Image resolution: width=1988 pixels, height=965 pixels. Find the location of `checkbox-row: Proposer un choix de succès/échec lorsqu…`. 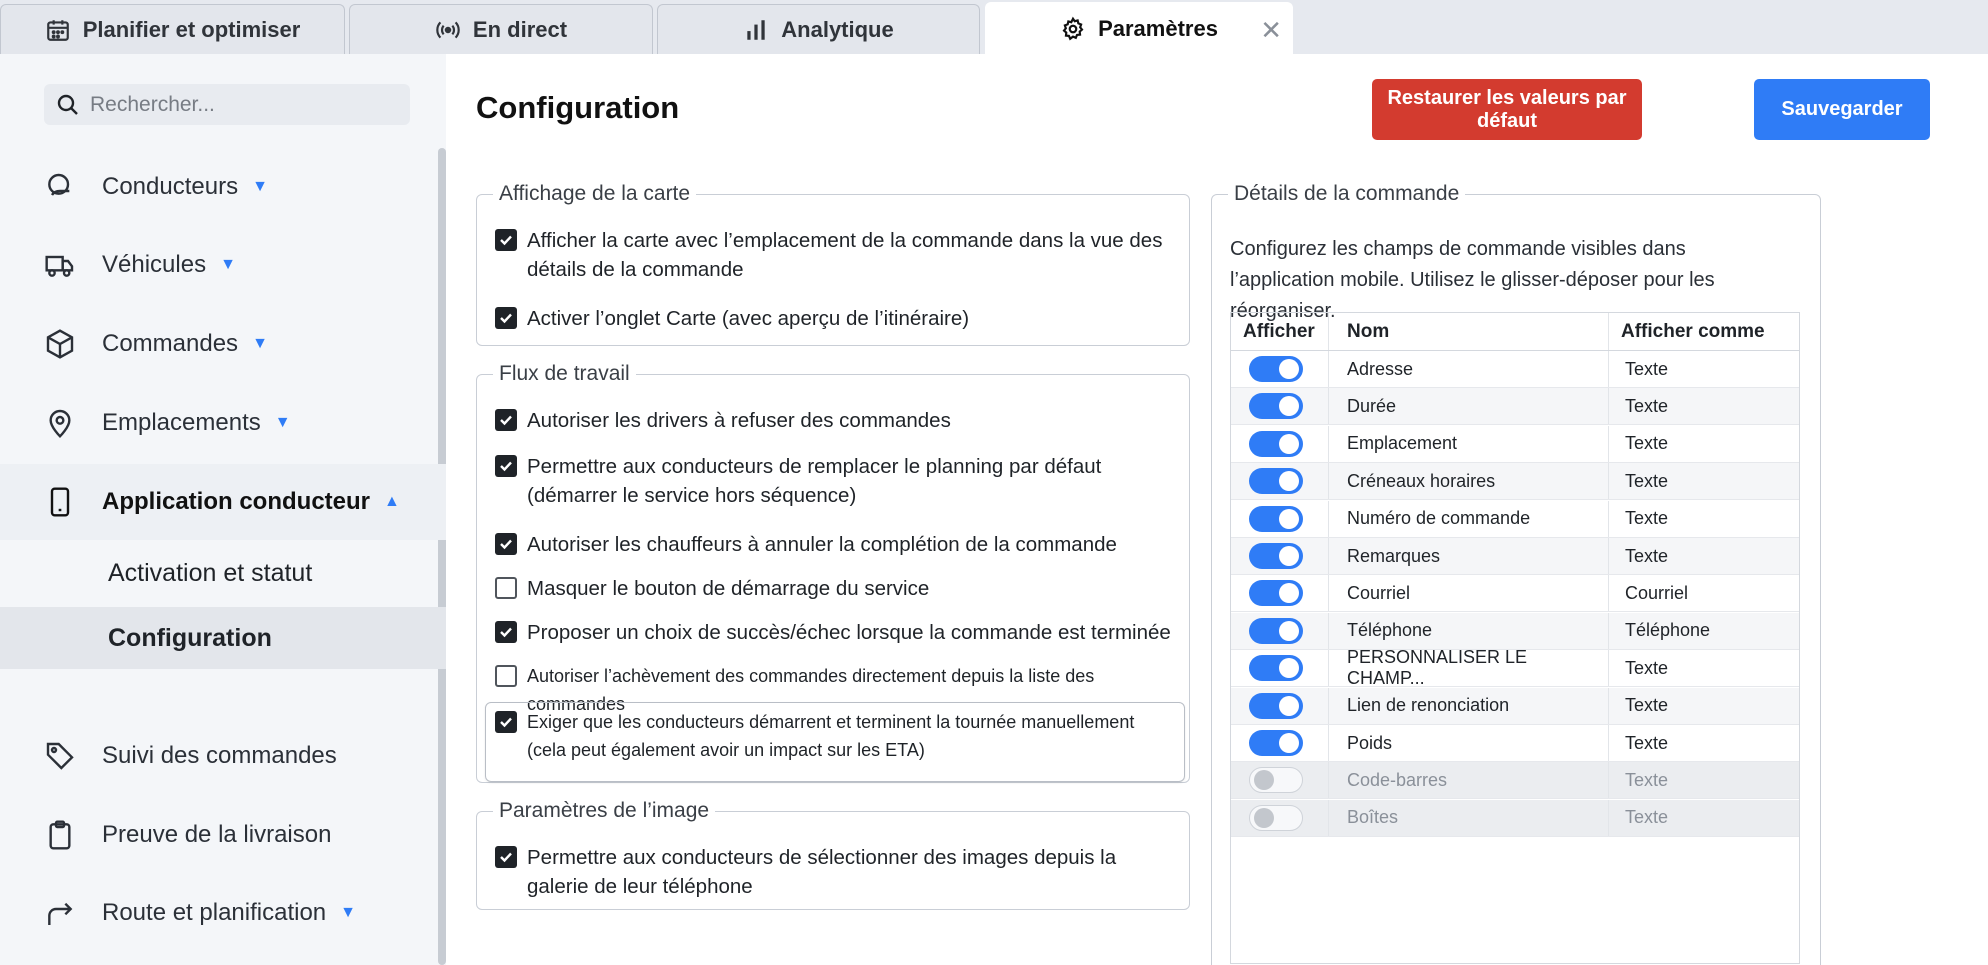

checkbox-row: Proposer un choix de succès/échec lorsqu… is located at coordinates (840, 632).